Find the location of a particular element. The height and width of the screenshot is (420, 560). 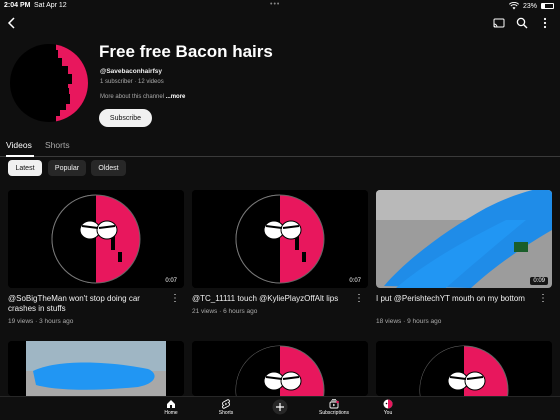

channel-meta: 1 subscriber · 12 videos is located at coordinates (132, 82).